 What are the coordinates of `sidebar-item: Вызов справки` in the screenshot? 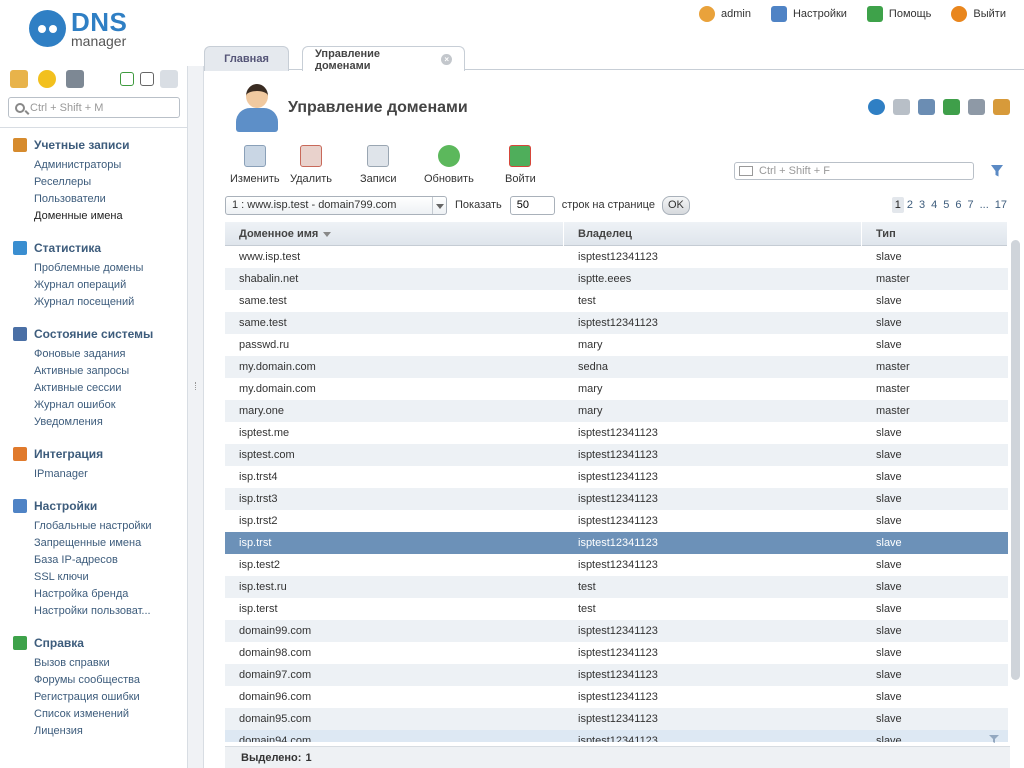 It's located at (110, 663).